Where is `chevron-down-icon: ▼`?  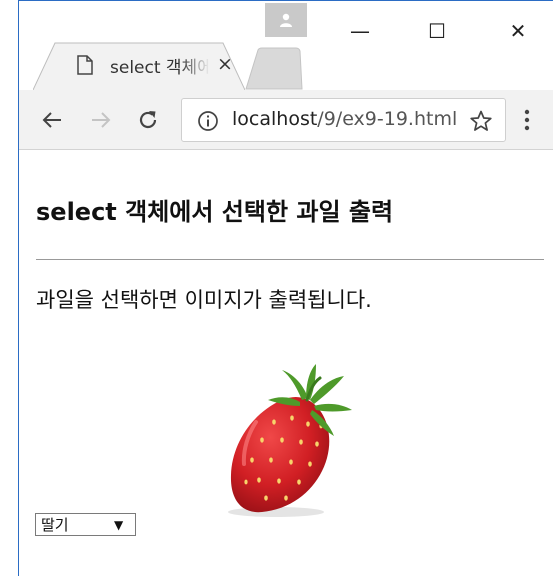 chevron-down-icon: ▼ is located at coordinates (119, 525).